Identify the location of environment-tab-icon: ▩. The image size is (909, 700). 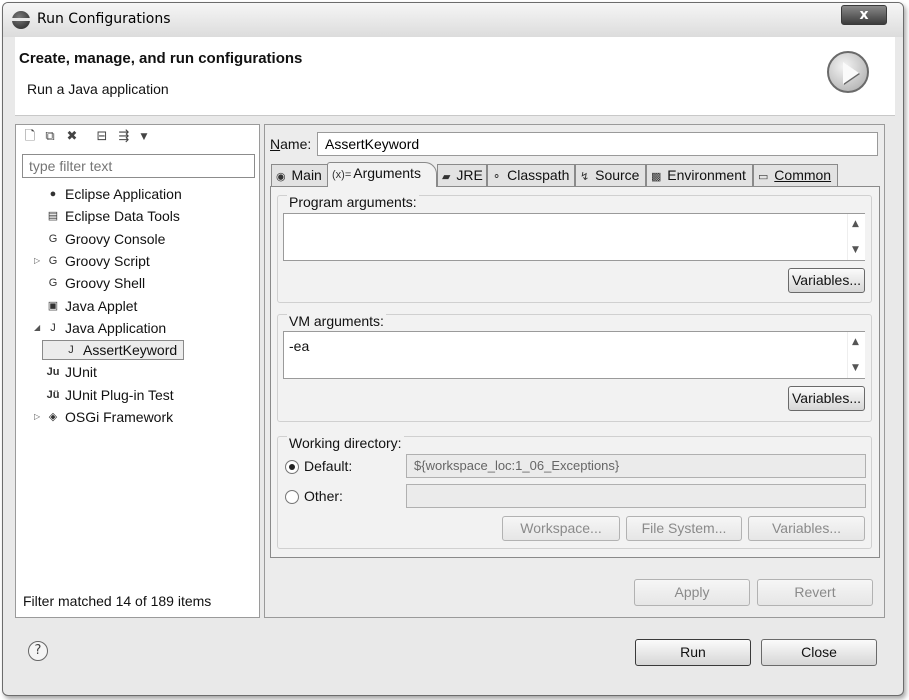
(656, 177).